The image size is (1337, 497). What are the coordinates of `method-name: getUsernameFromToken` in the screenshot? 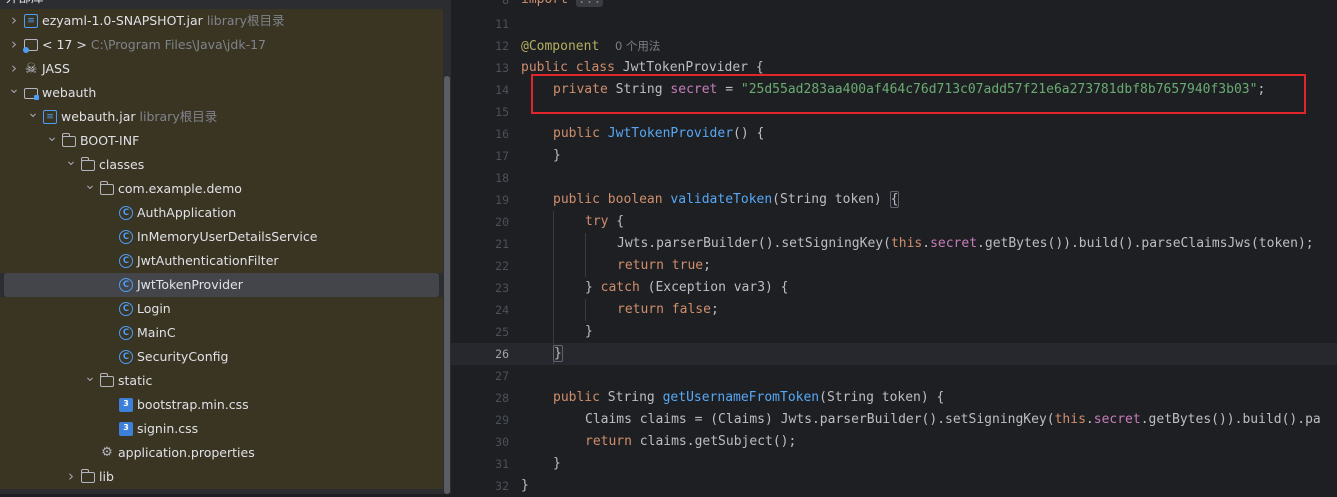 It's located at (741, 397).